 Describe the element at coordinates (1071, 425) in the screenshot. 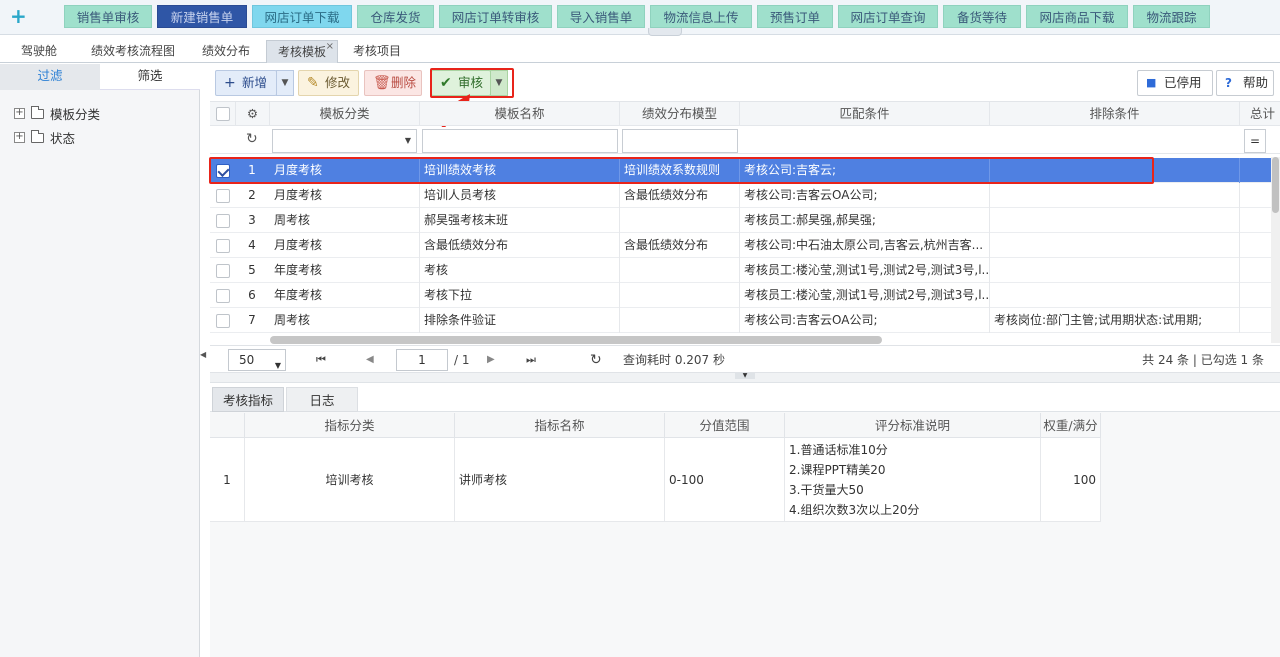

I see `col-weight: 权重/满分` at that location.